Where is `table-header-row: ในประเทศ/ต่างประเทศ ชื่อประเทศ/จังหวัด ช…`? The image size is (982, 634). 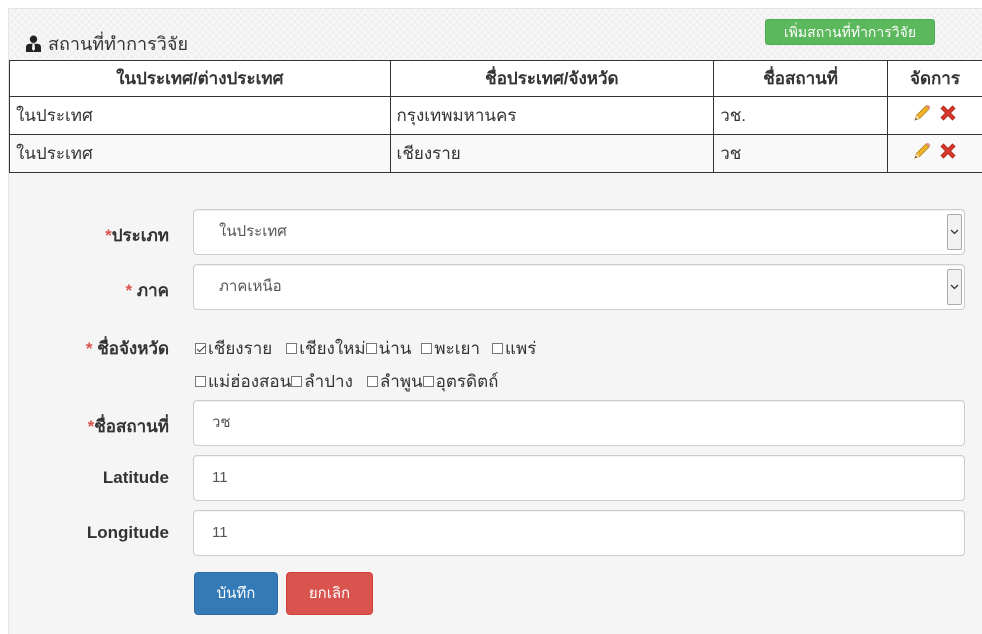
table-header-row: ในประเทศ/ต่างประเทศ ชื่อประเทศ/จังหวัด ช… is located at coordinates (495, 78).